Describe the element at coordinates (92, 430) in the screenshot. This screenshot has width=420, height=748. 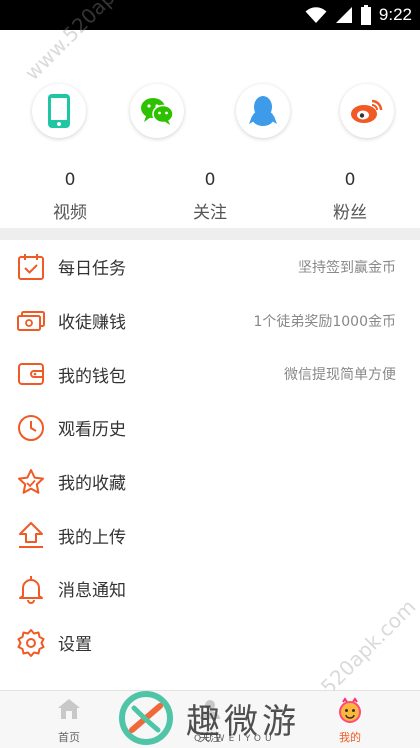
I see `menu-item-label: 观看历史` at that location.